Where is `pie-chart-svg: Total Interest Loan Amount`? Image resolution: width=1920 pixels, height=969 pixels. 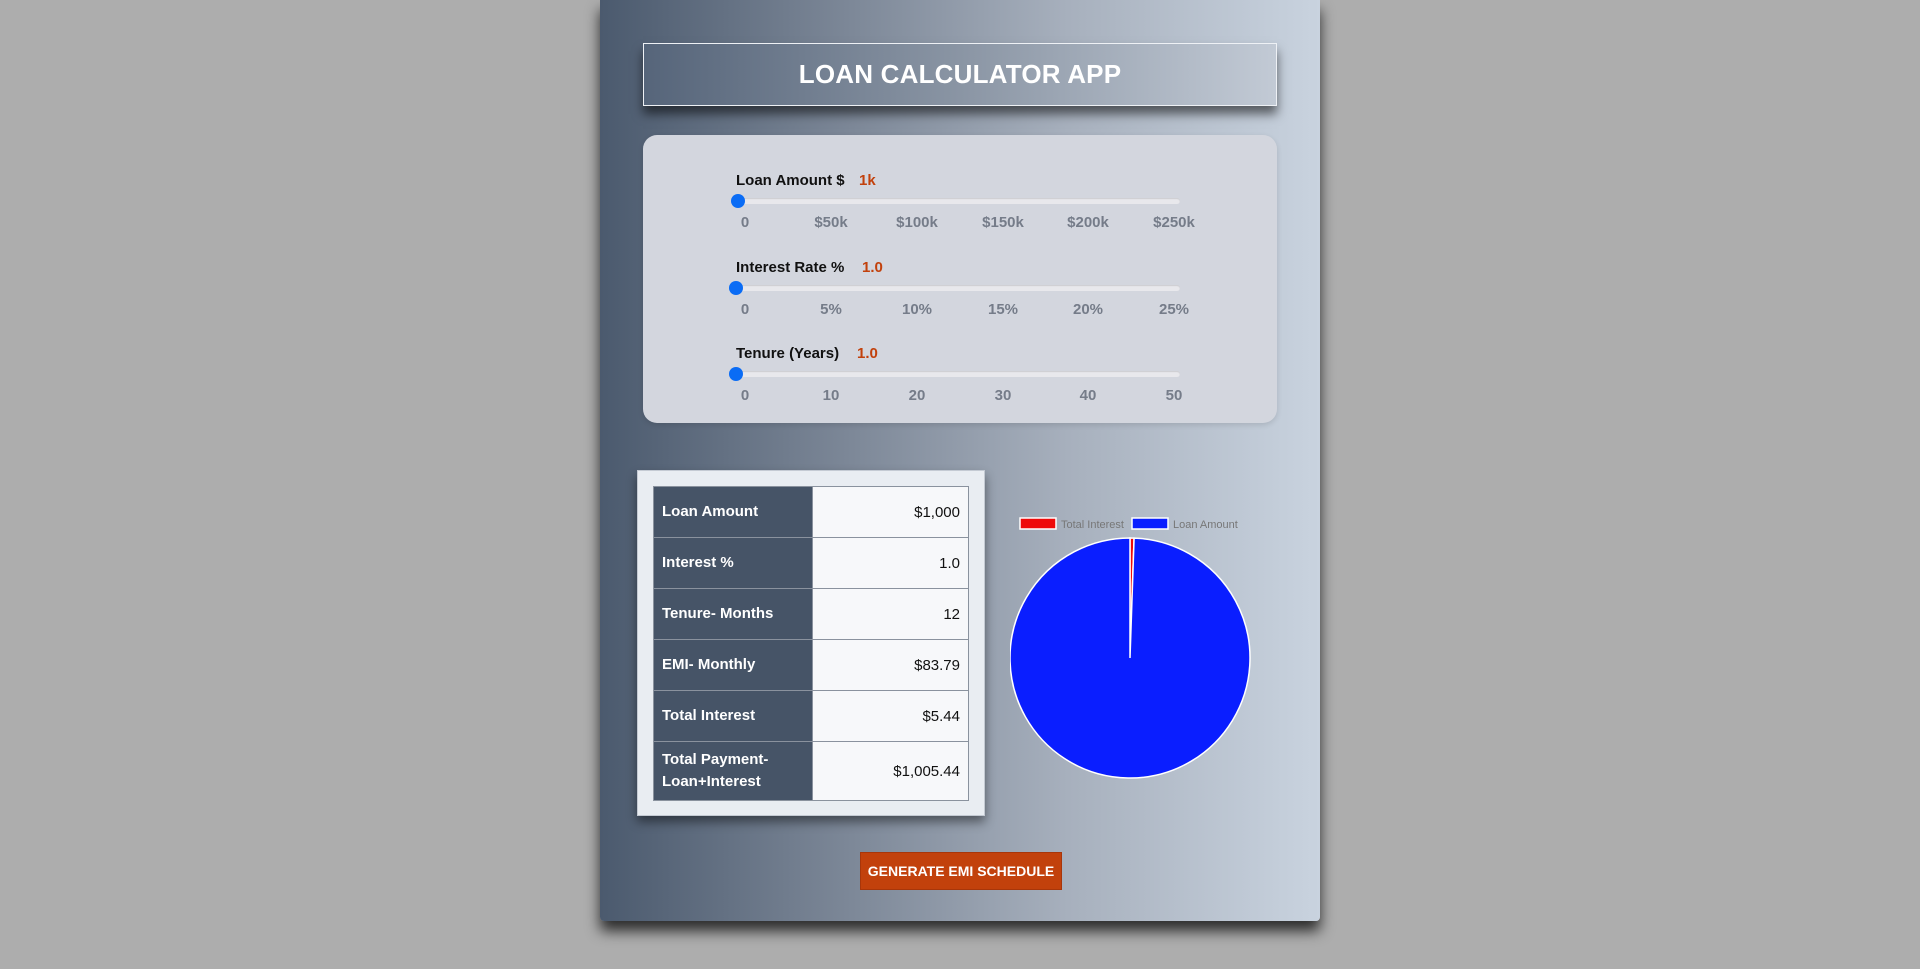 pie-chart-svg: Total Interest Loan Amount is located at coordinates (1130, 648).